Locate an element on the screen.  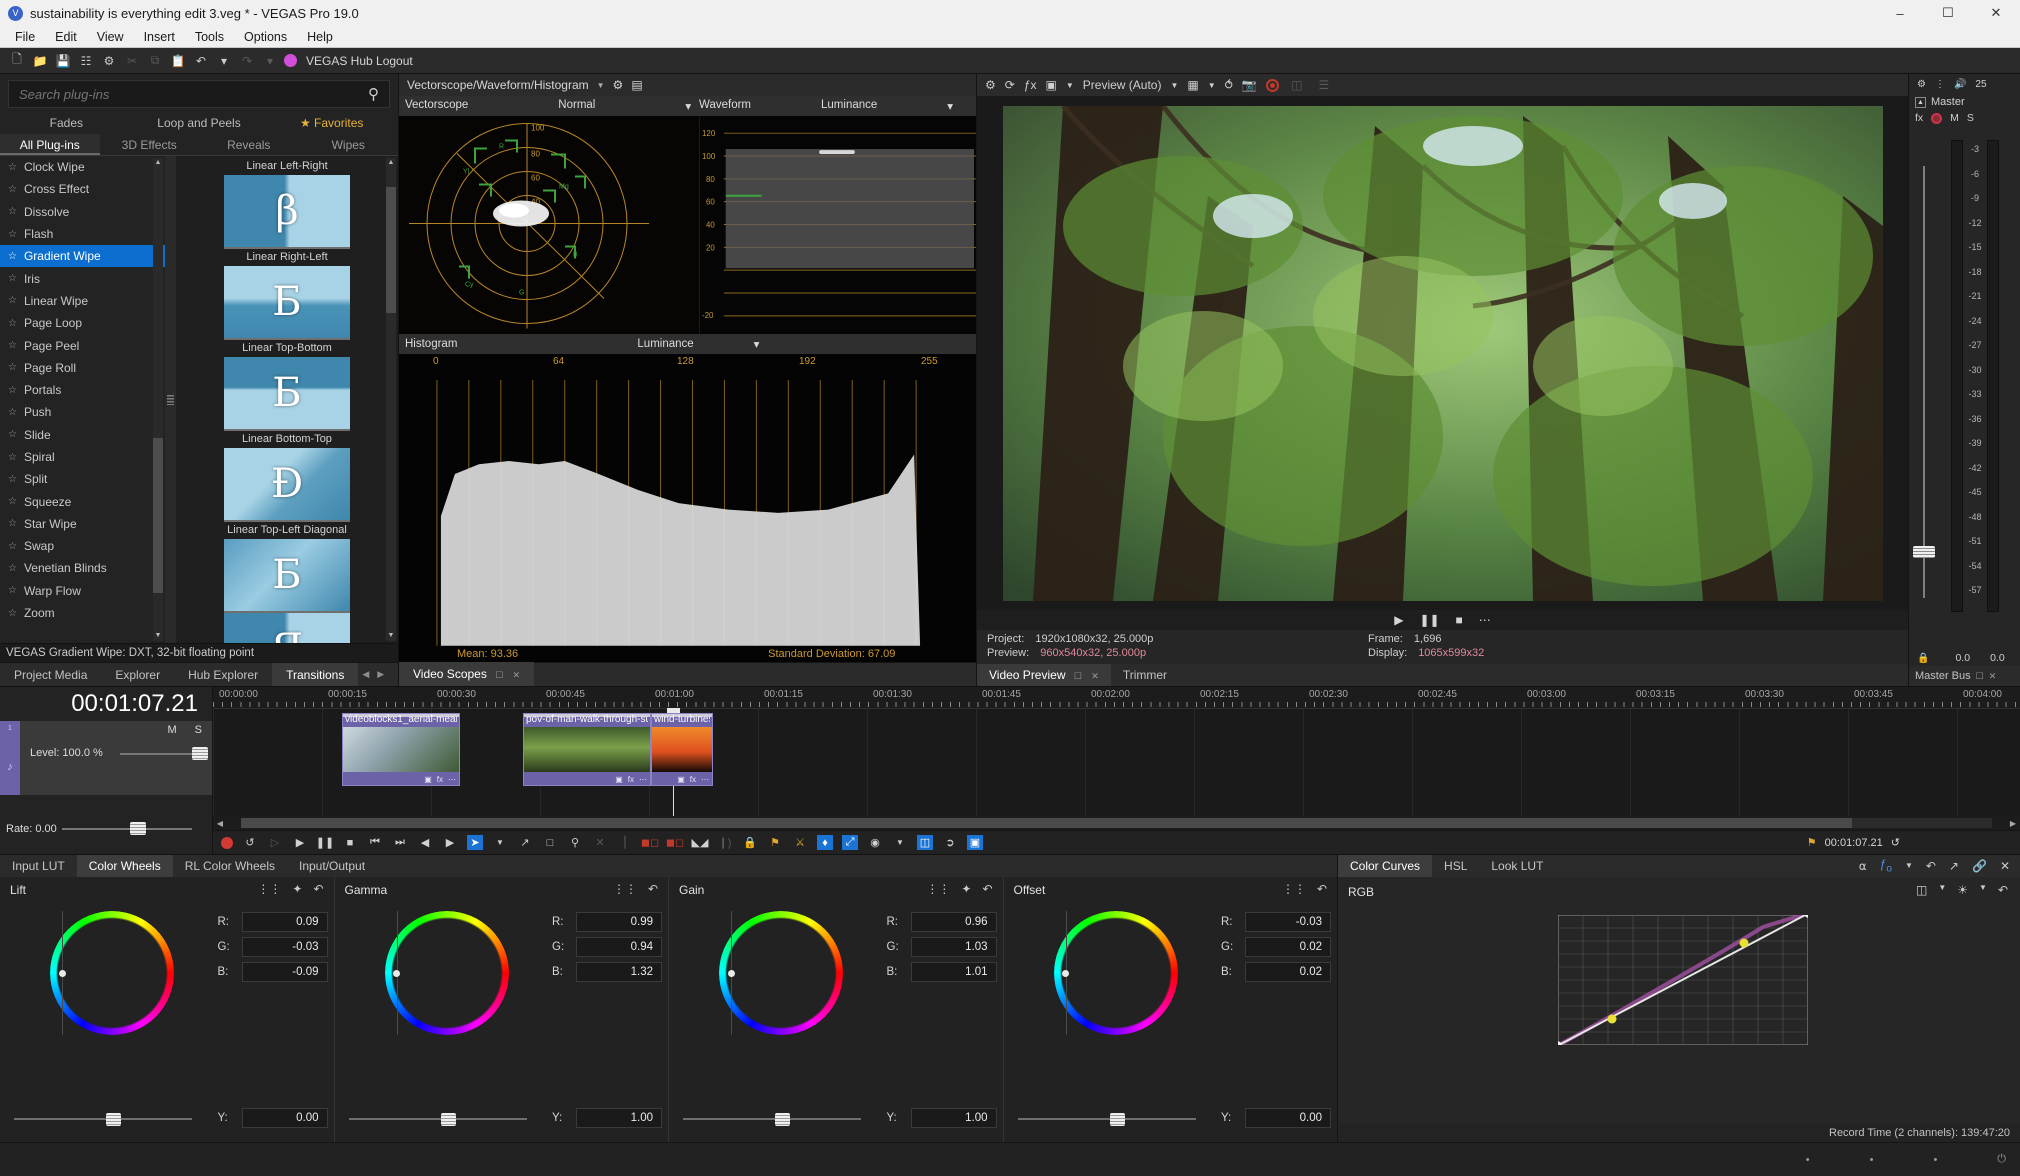
insert-marker-icon: ⚑ is located at coordinates (775, 842).